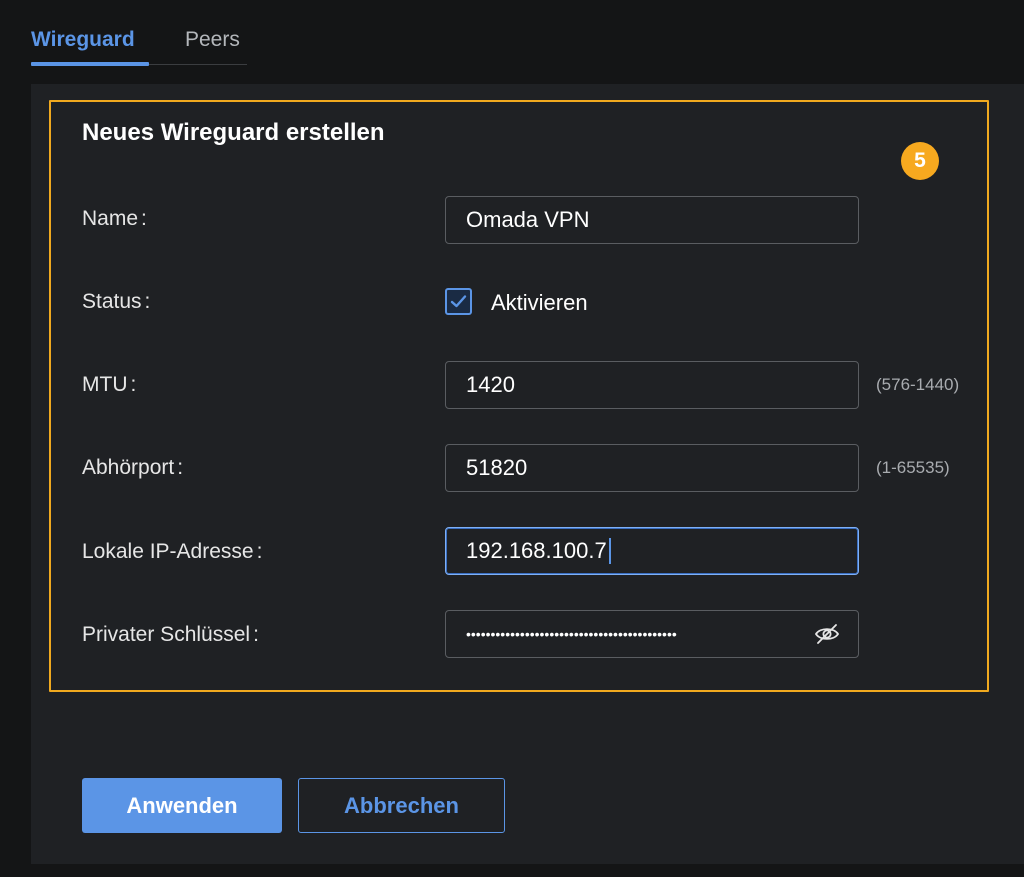  Describe the element at coordinates (827, 634) in the screenshot. I see `eye-off-icon` at that location.